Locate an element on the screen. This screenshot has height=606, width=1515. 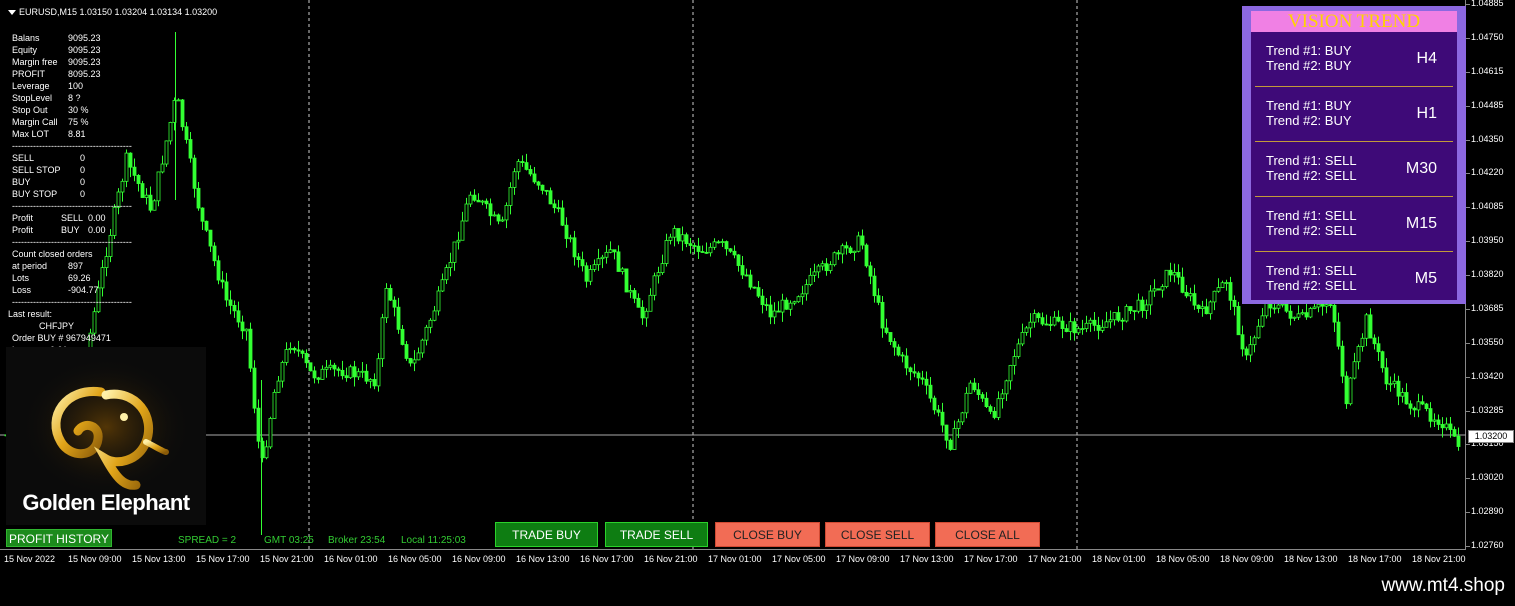
dropdown-triangle-icon is located at coordinates (12, 13).